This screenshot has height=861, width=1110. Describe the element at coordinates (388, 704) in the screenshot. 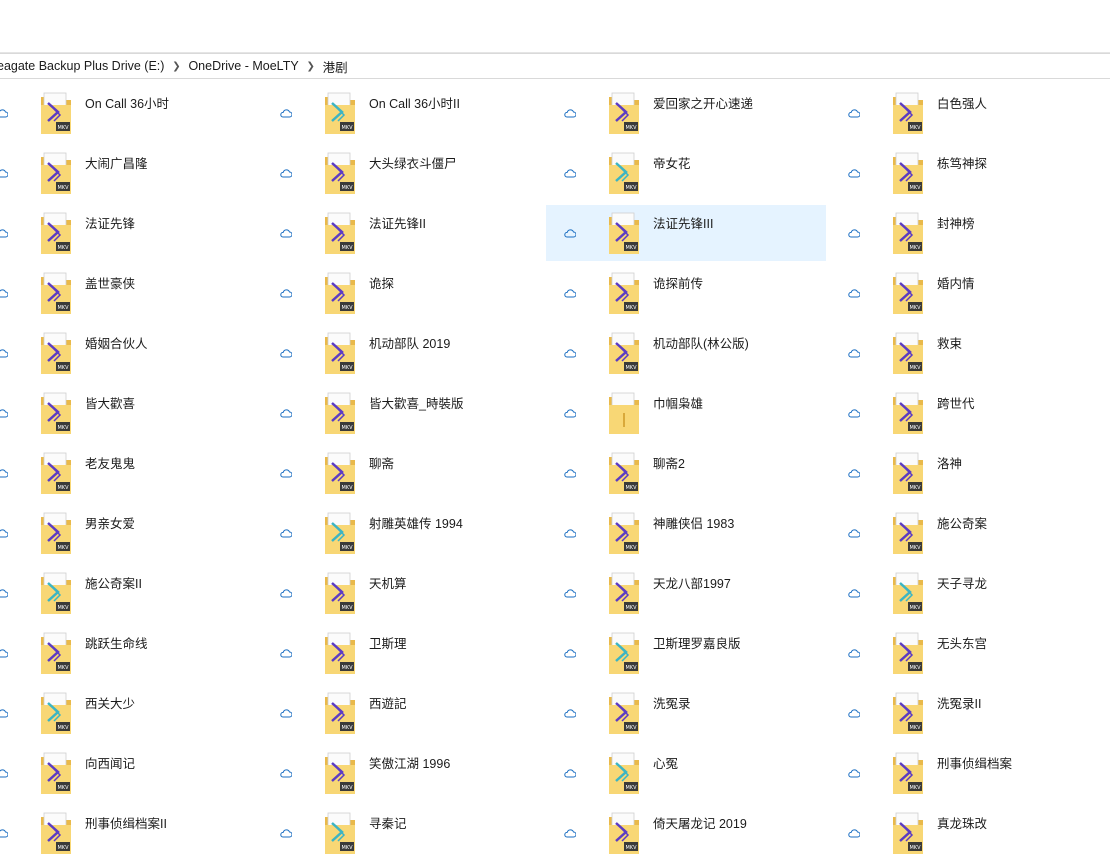

I see `folder-name: 西遊記` at that location.